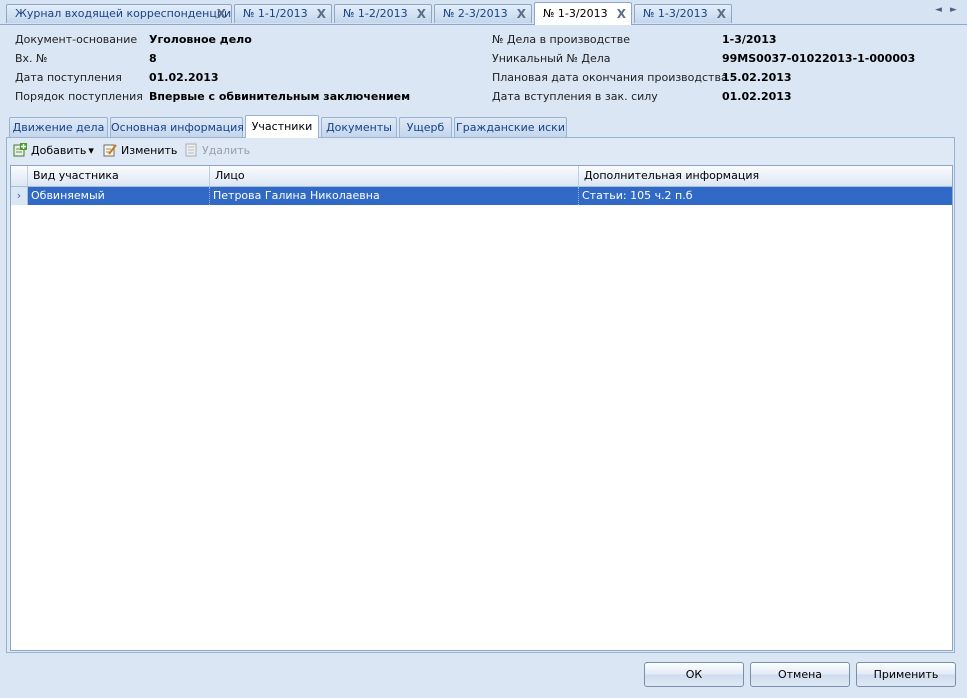 The width and height of the screenshot is (967, 698). Describe the element at coordinates (575, 96) in the screenshot. I see `field-label-effective-date: Дата вступления в зак. силу` at that location.